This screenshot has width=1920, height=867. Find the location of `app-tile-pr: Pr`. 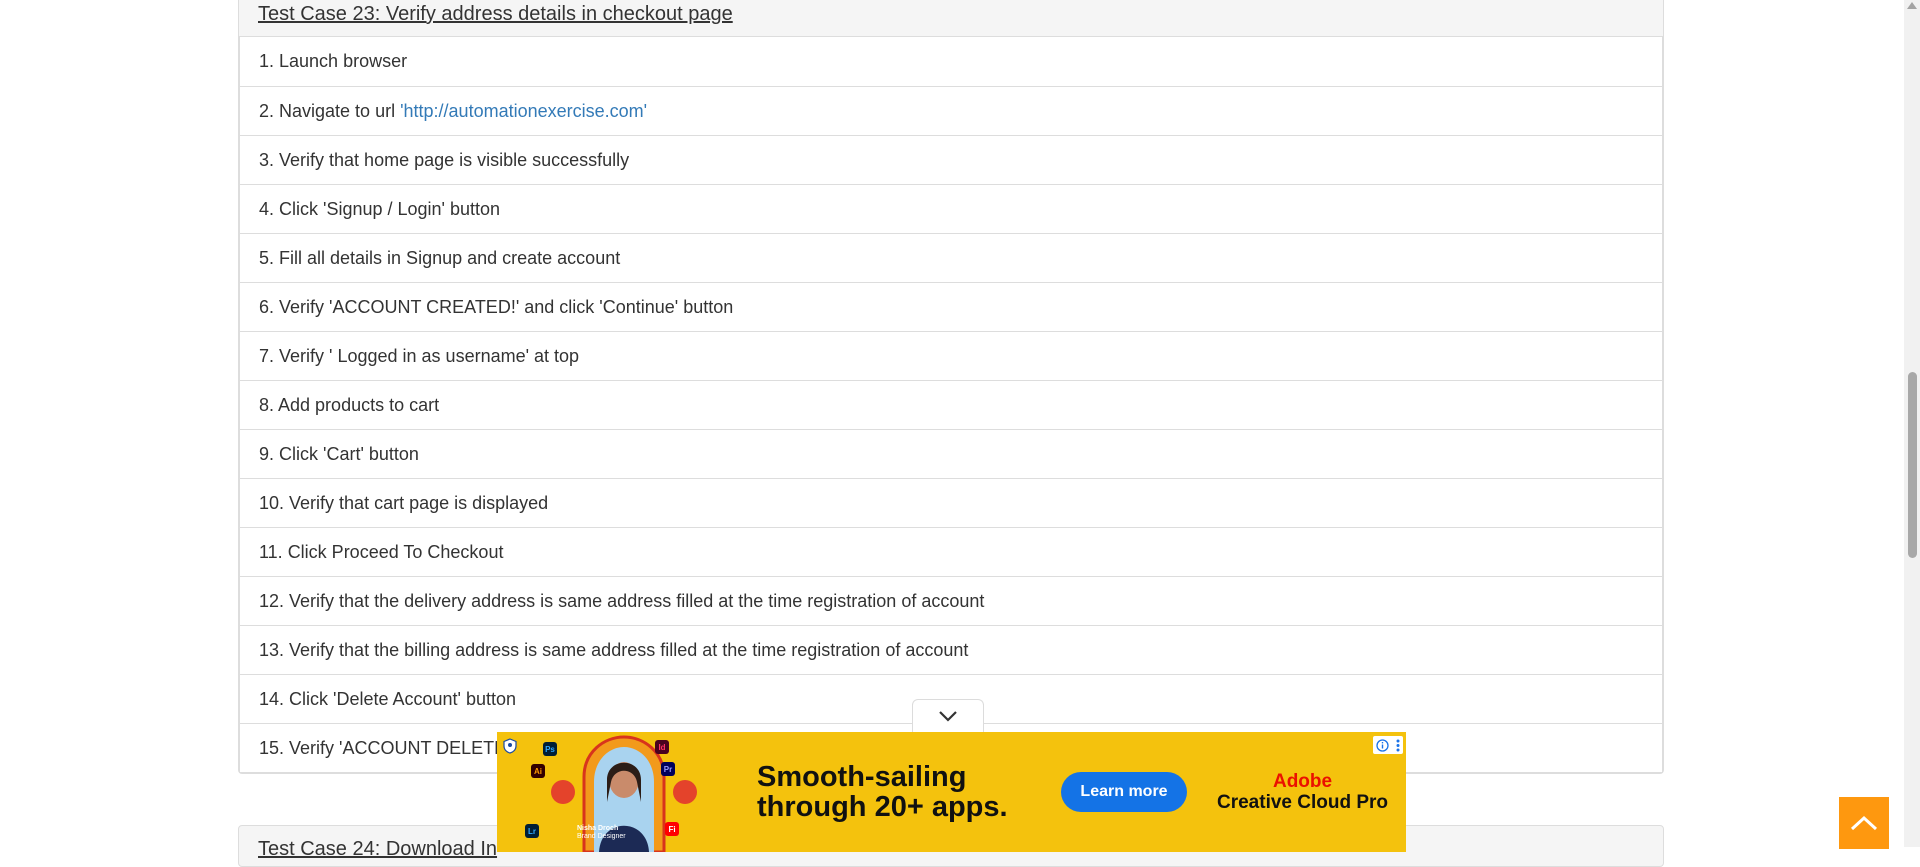

app-tile-pr: Pr is located at coordinates (668, 769).